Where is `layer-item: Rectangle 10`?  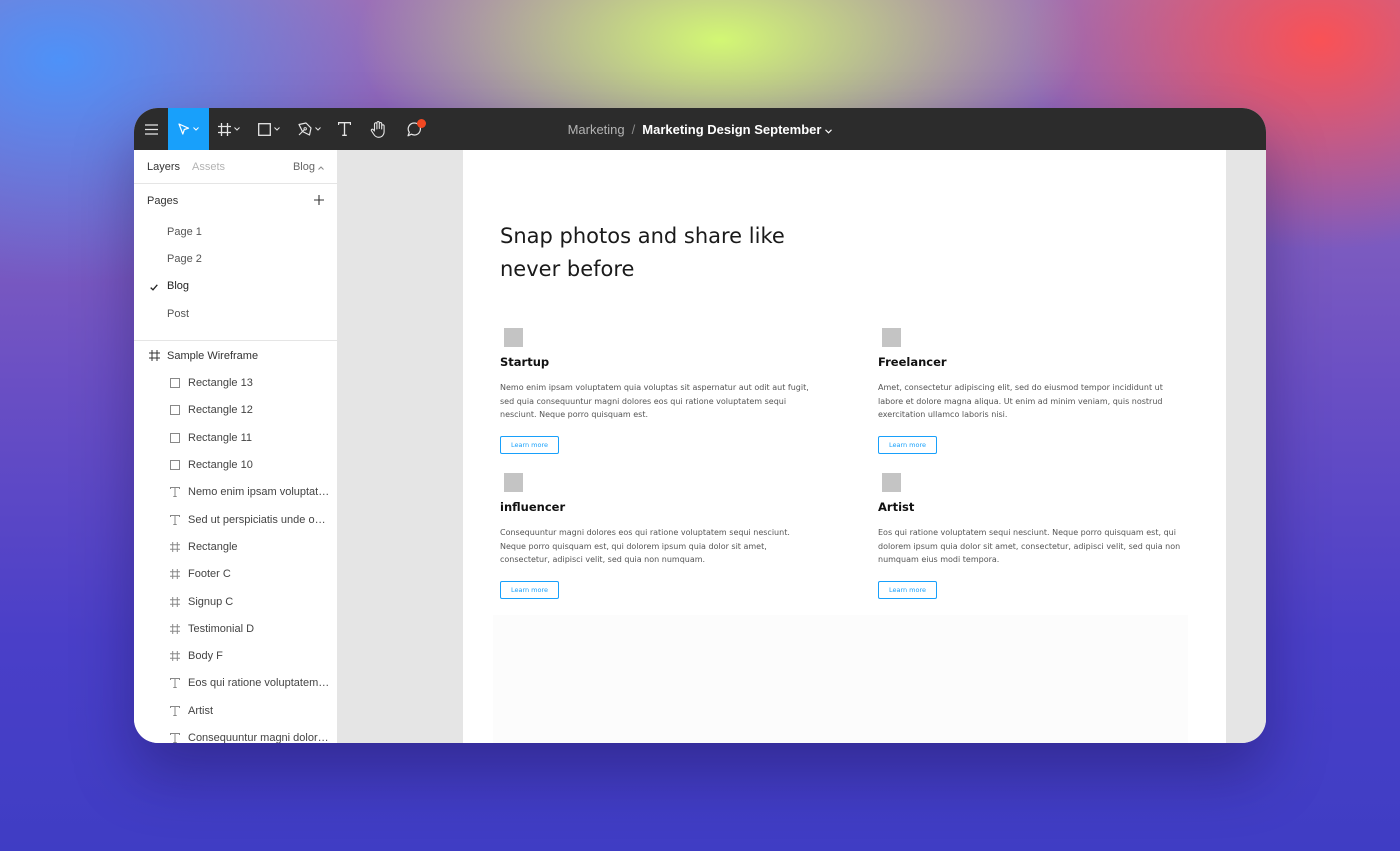
layer-item: Rectangle 10 is located at coordinates (235, 464).